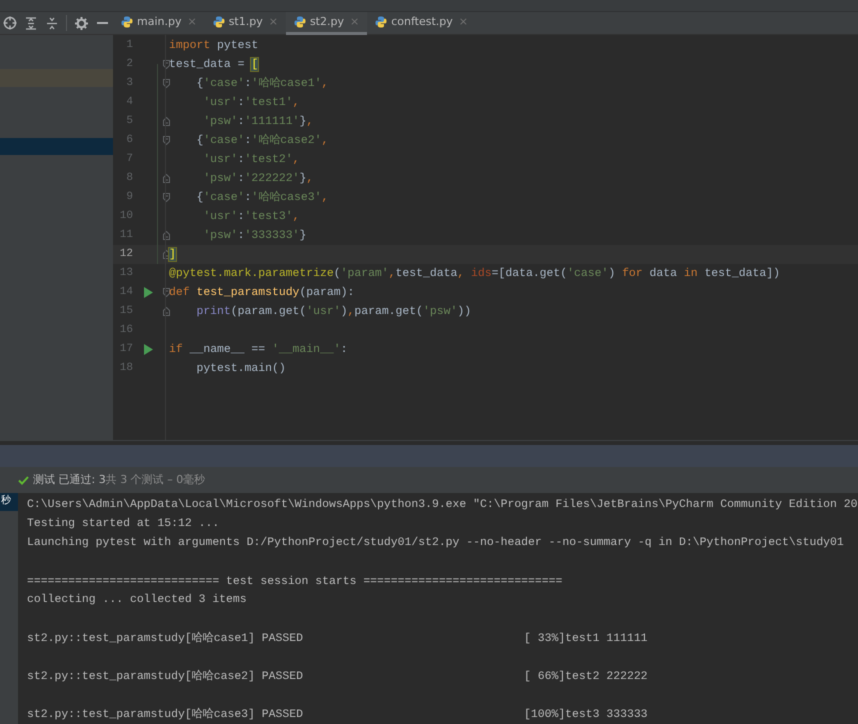 The image size is (858, 724). What do you see at coordinates (245, 23) in the screenshot?
I see `file-tab: st1.py ×` at bounding box center [245, 23].